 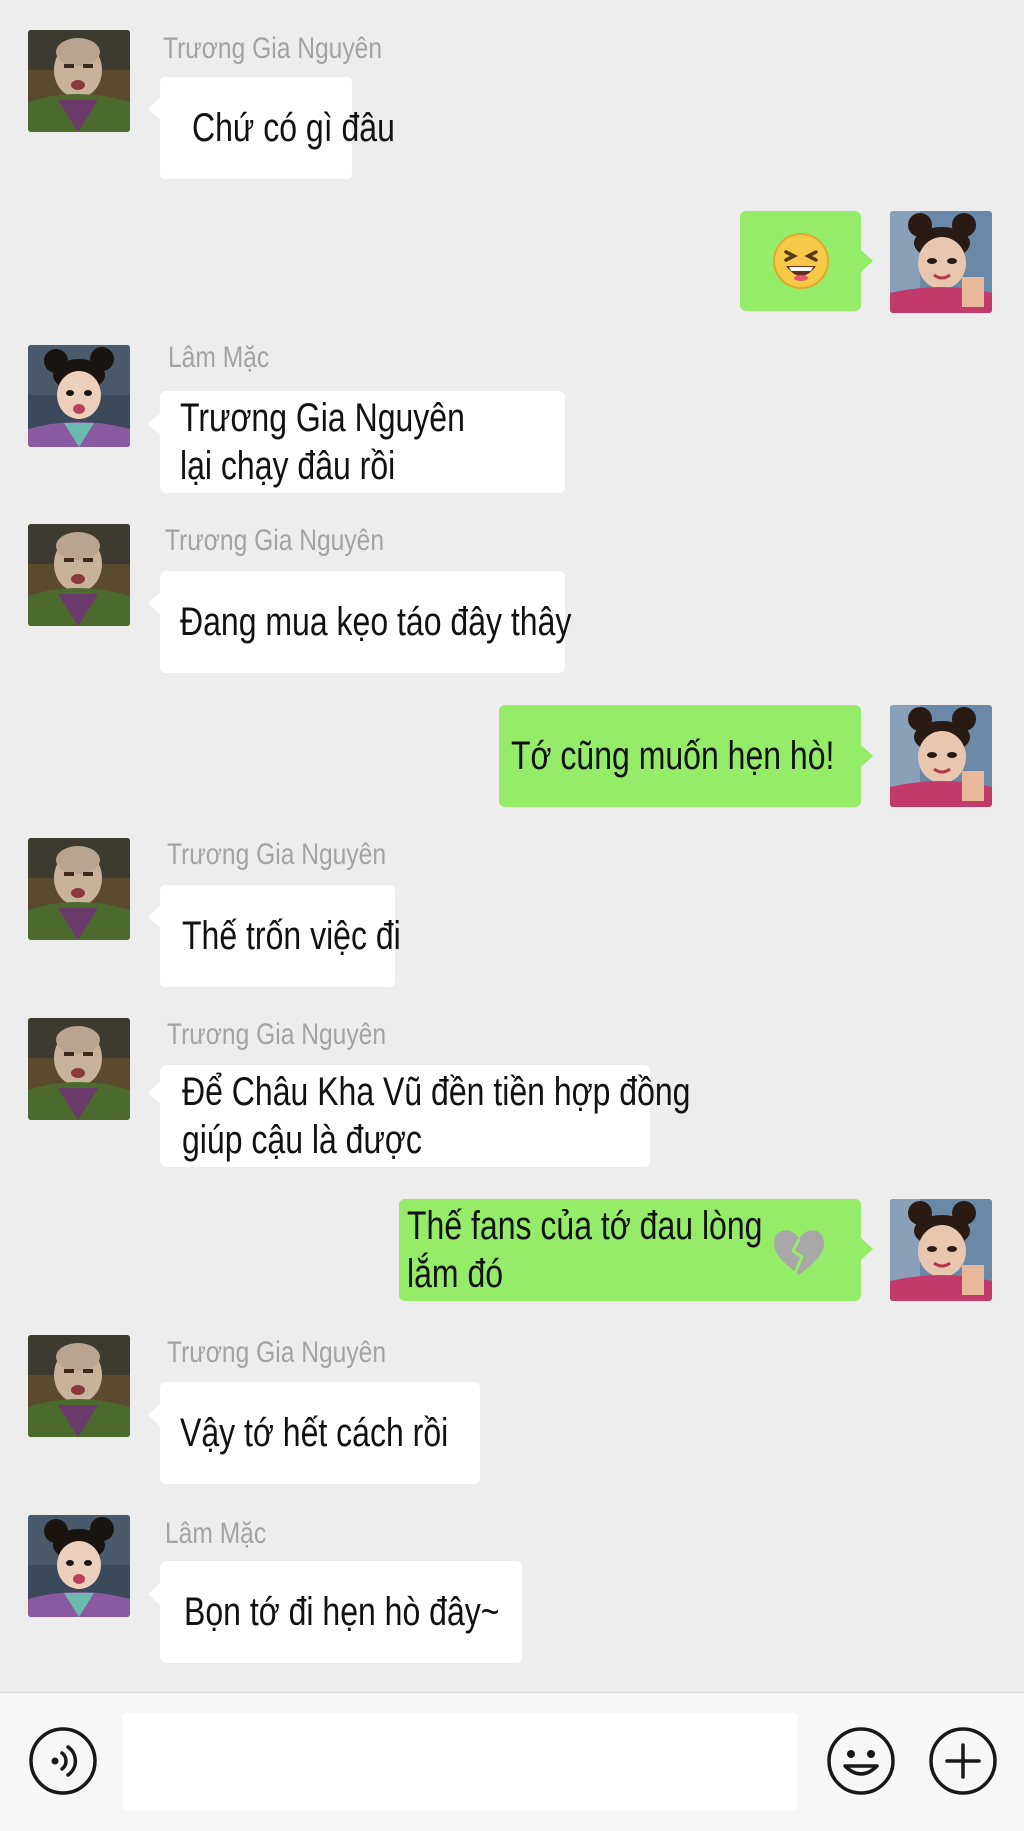 I want to click on add-button, so click(x=963, y=1761).